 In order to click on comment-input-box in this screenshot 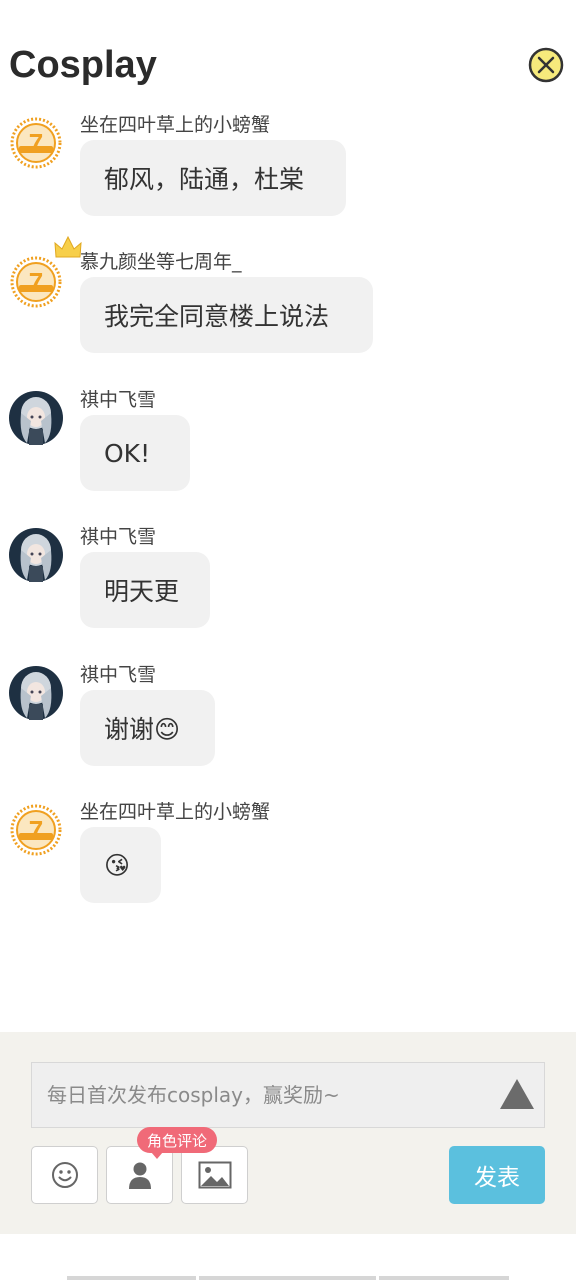, I will do `click(288, 1095)`.